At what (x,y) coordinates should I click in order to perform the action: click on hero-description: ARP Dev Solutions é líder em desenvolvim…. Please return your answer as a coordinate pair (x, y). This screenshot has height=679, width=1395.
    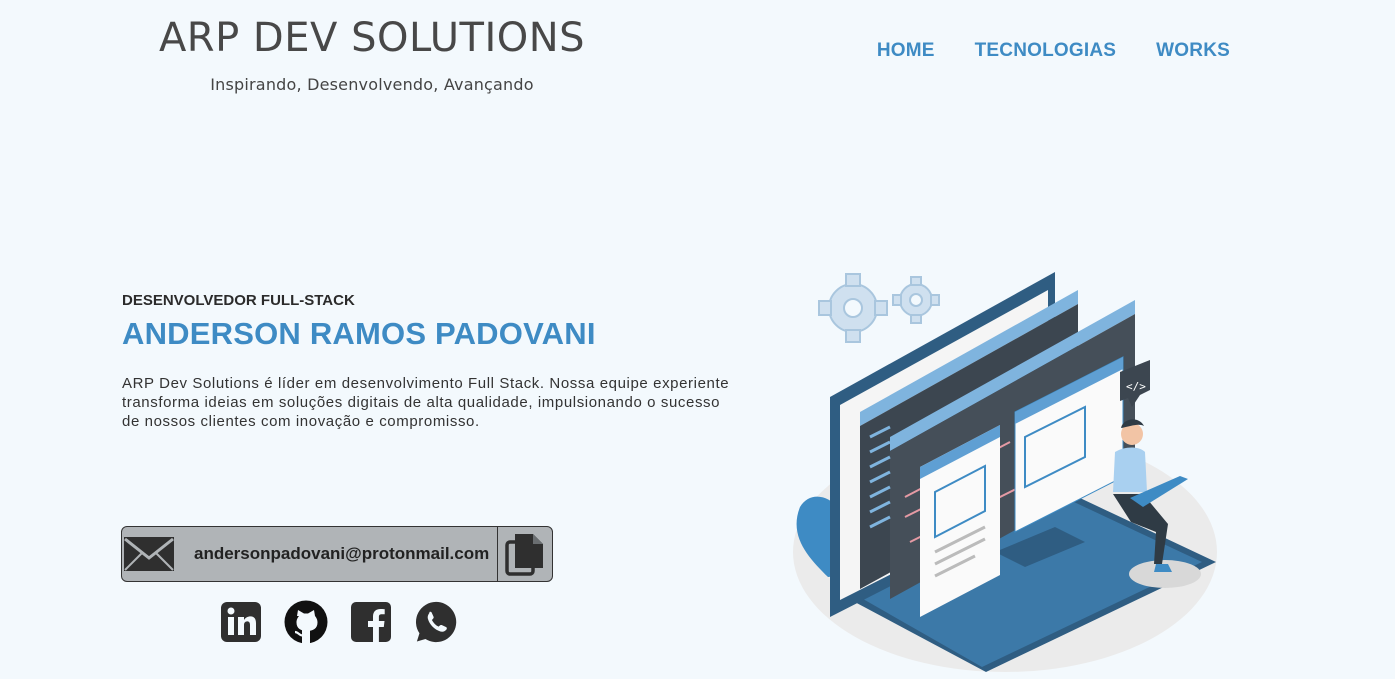
    Looking at the image, I should click on (426, 402).